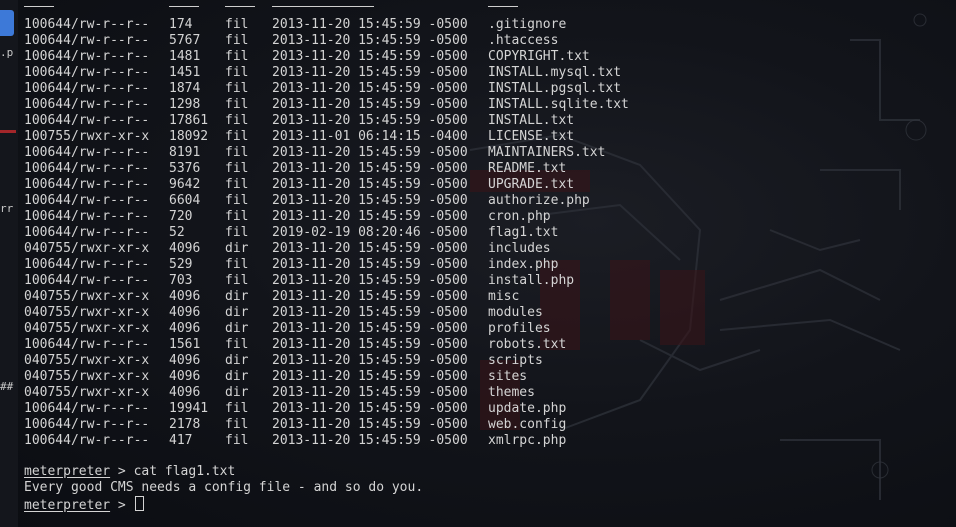 The image size is (956, 527). Describe the element at coordinates (519, 216) in the screenshot. I see `name-cell: cron.php` at that location.